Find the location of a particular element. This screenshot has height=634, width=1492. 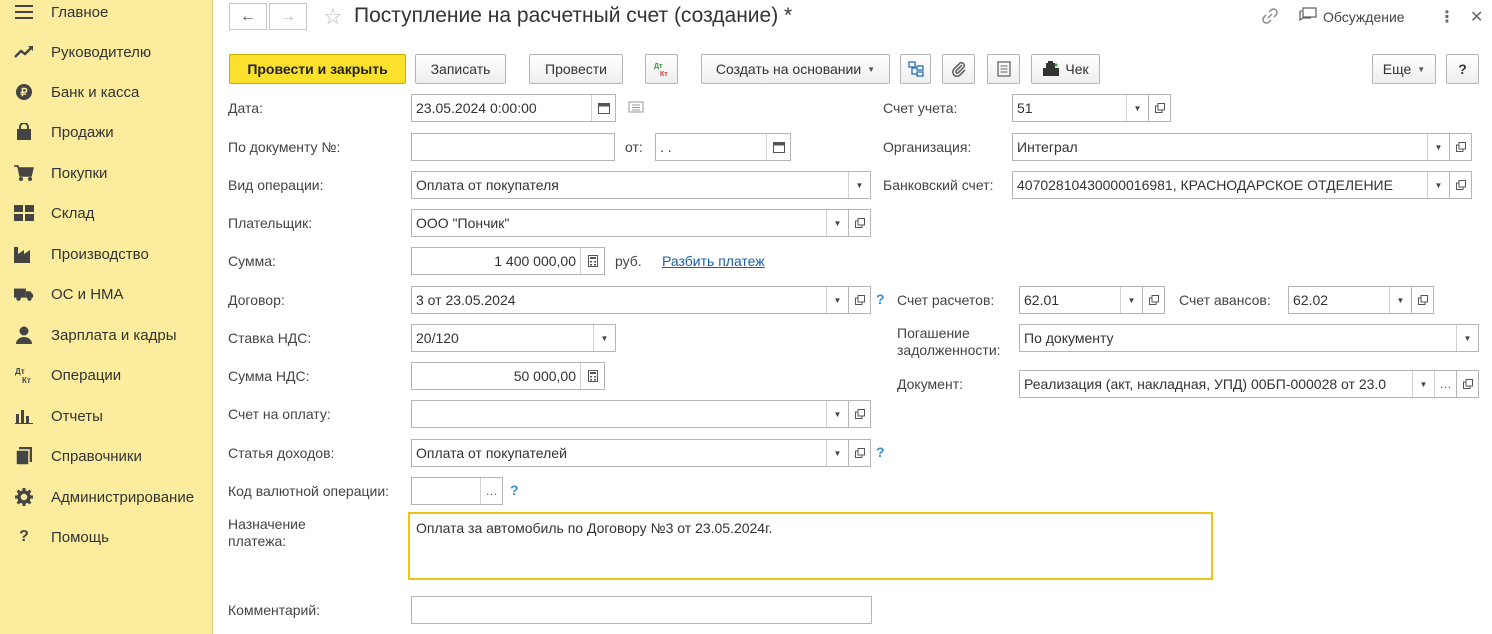

sidebar-item-salary: Зарплата и кадры is located at coordinates (106, 335).